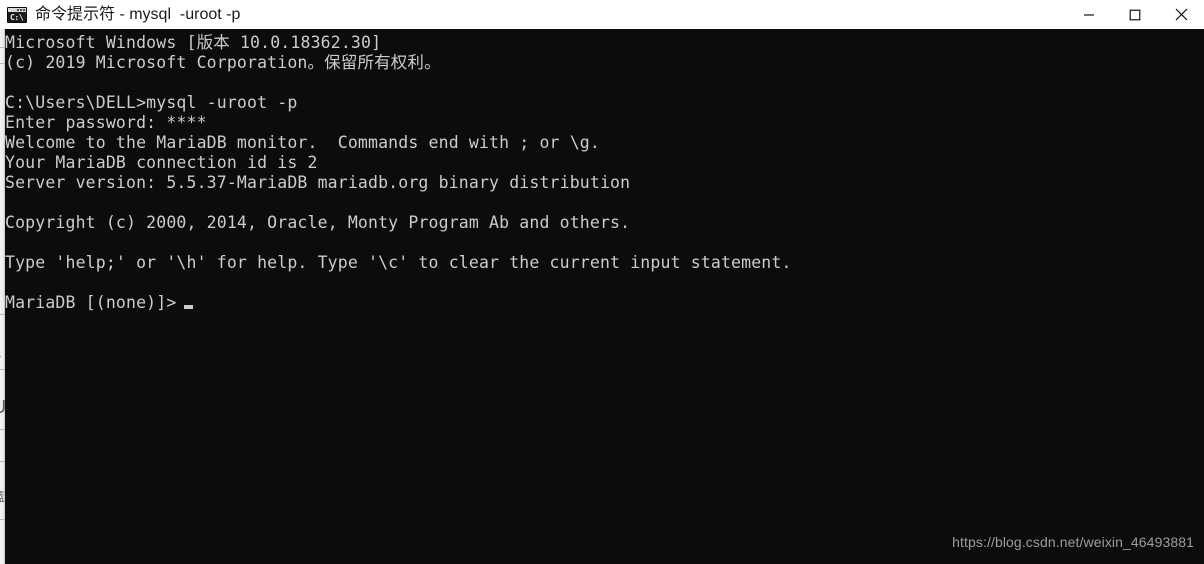 The width and height of the screenshot is (1204, 564). Describe the element at coordinates (193, 42) in the screenshot. I see `console-line: Microsoft Windows [版本 10.0.18362.30]` at that location.